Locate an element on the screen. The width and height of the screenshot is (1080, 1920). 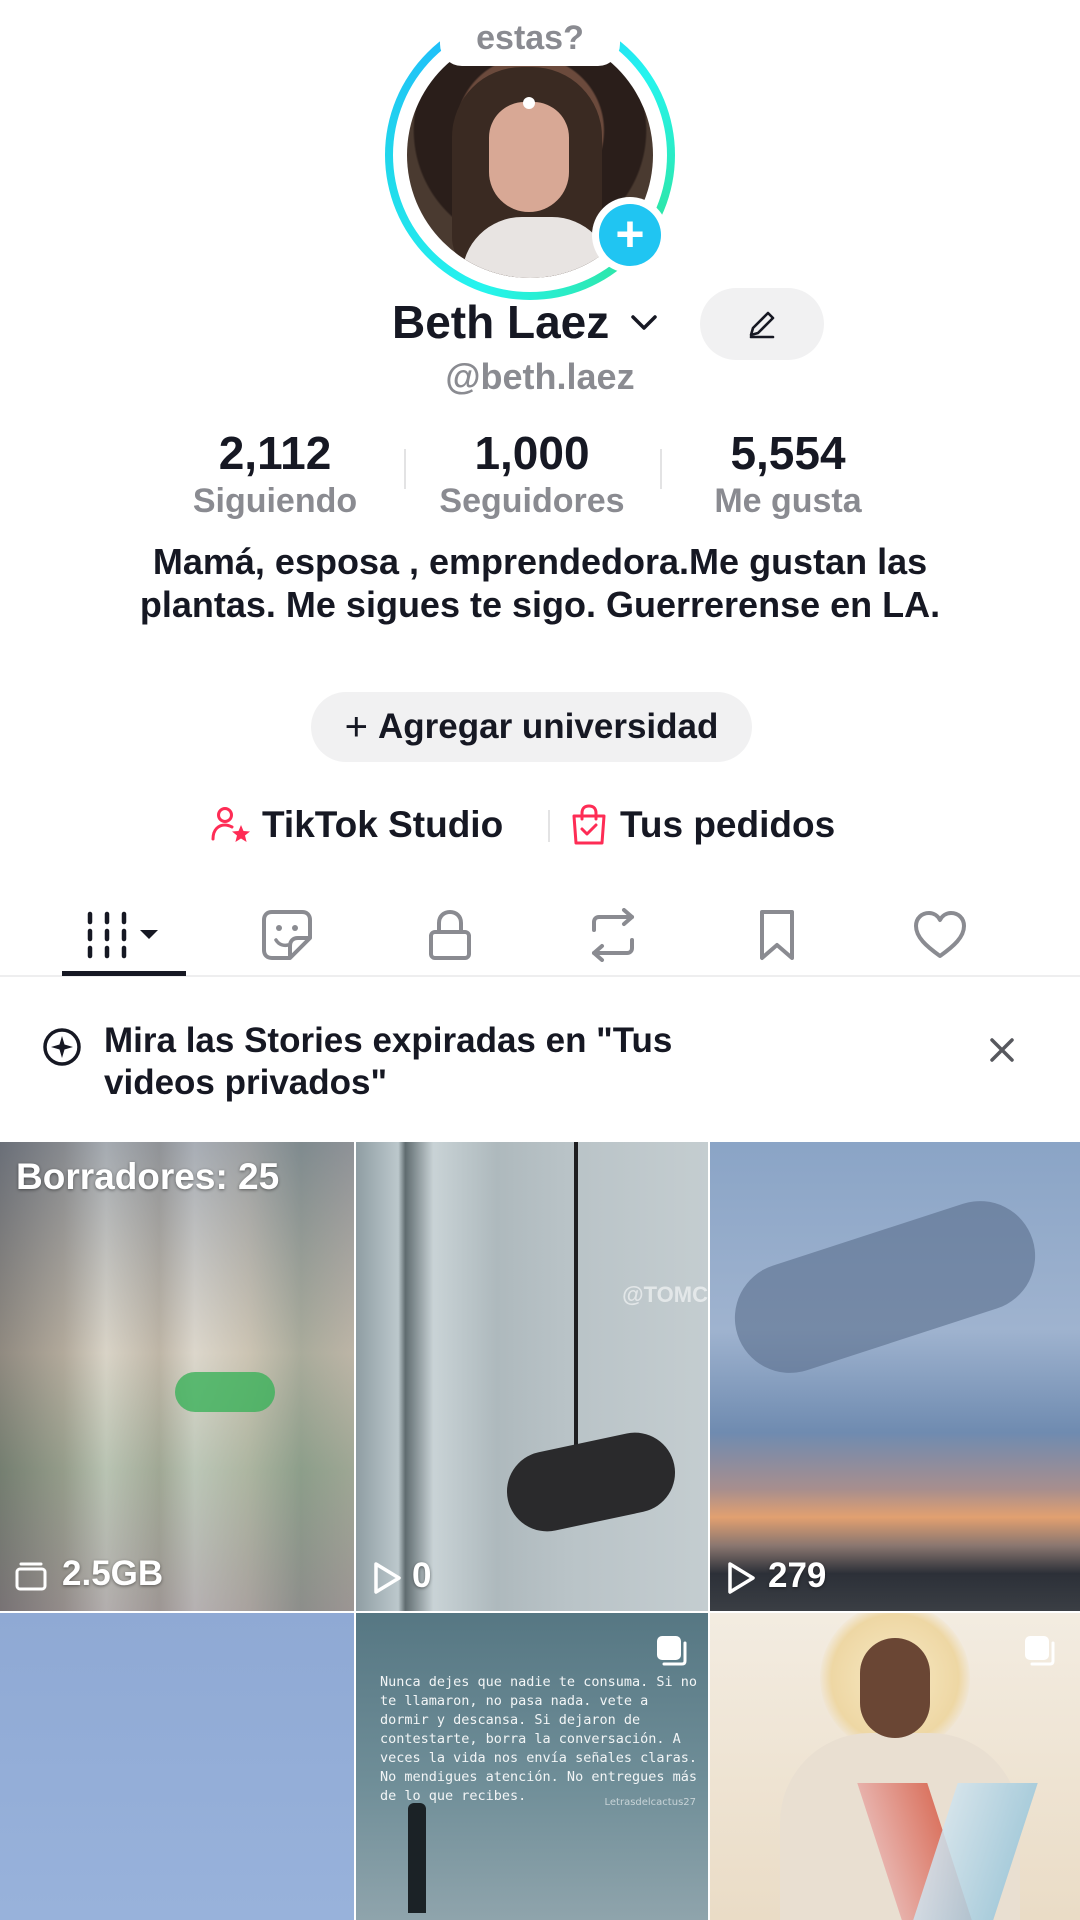
profile-avatar: estas? + is located at coordinates (530, 153).